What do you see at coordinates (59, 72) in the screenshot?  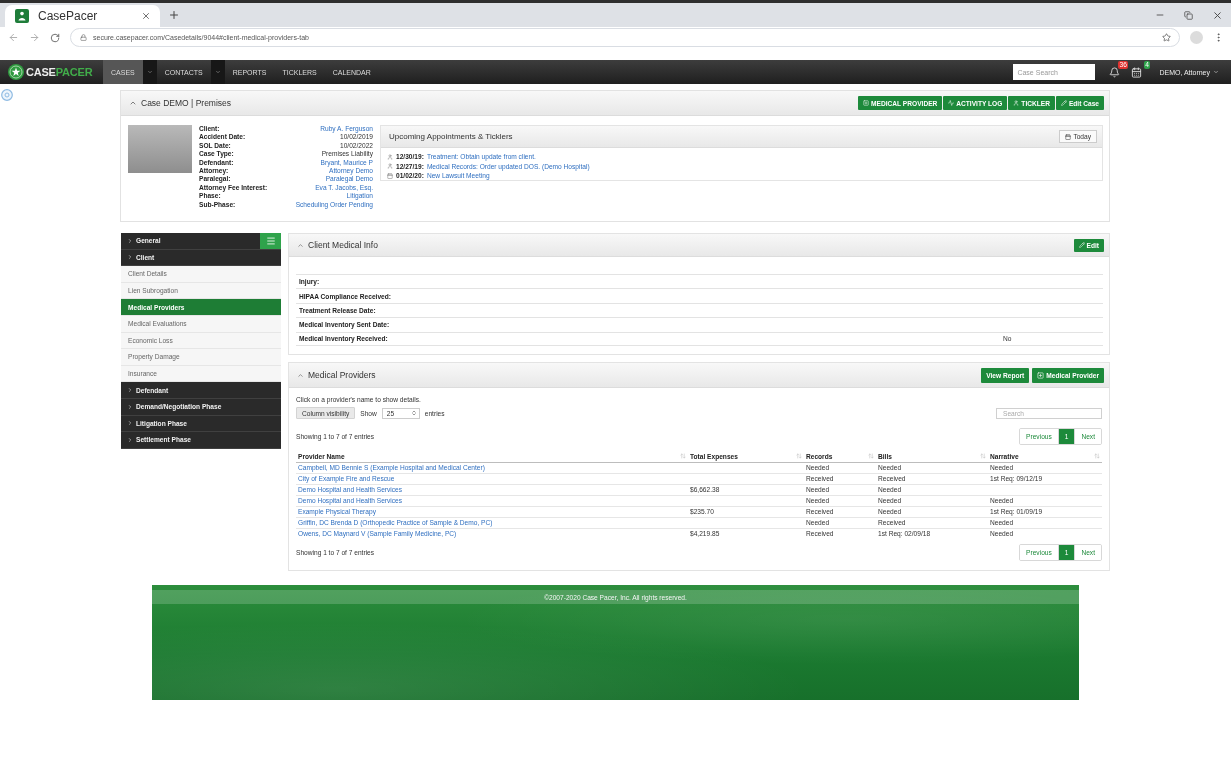 I see `logo-wordmark: CASEPACER` at bounding box center [59, 72].